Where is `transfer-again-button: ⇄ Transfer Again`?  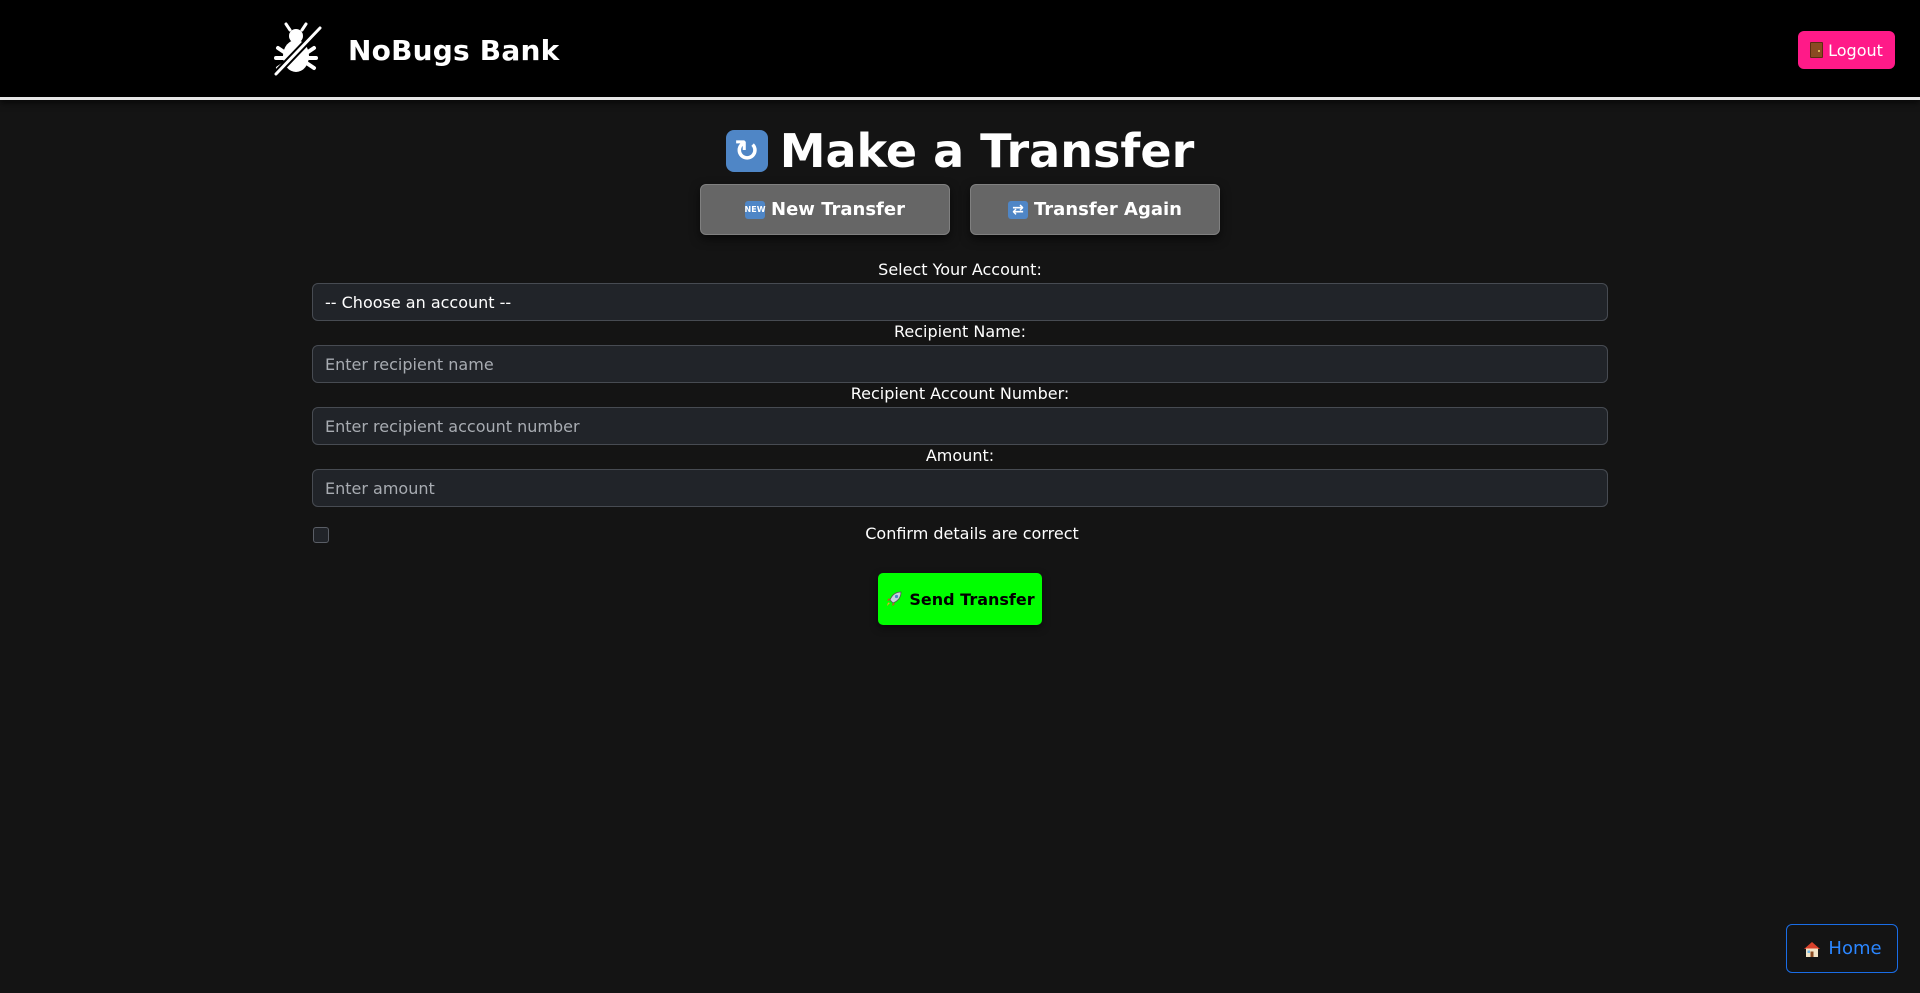
transfer-again-button: ⇄ Transfer Again is located at coordinates (1095, 209).